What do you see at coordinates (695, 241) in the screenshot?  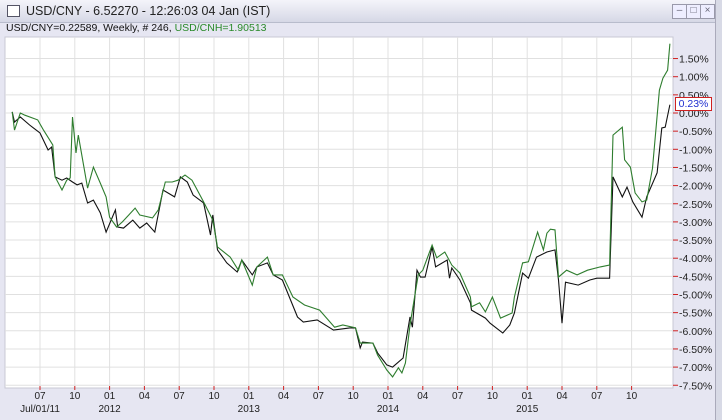 I see `y-tick-label: -3.50%` at bounding box center [695, 241].